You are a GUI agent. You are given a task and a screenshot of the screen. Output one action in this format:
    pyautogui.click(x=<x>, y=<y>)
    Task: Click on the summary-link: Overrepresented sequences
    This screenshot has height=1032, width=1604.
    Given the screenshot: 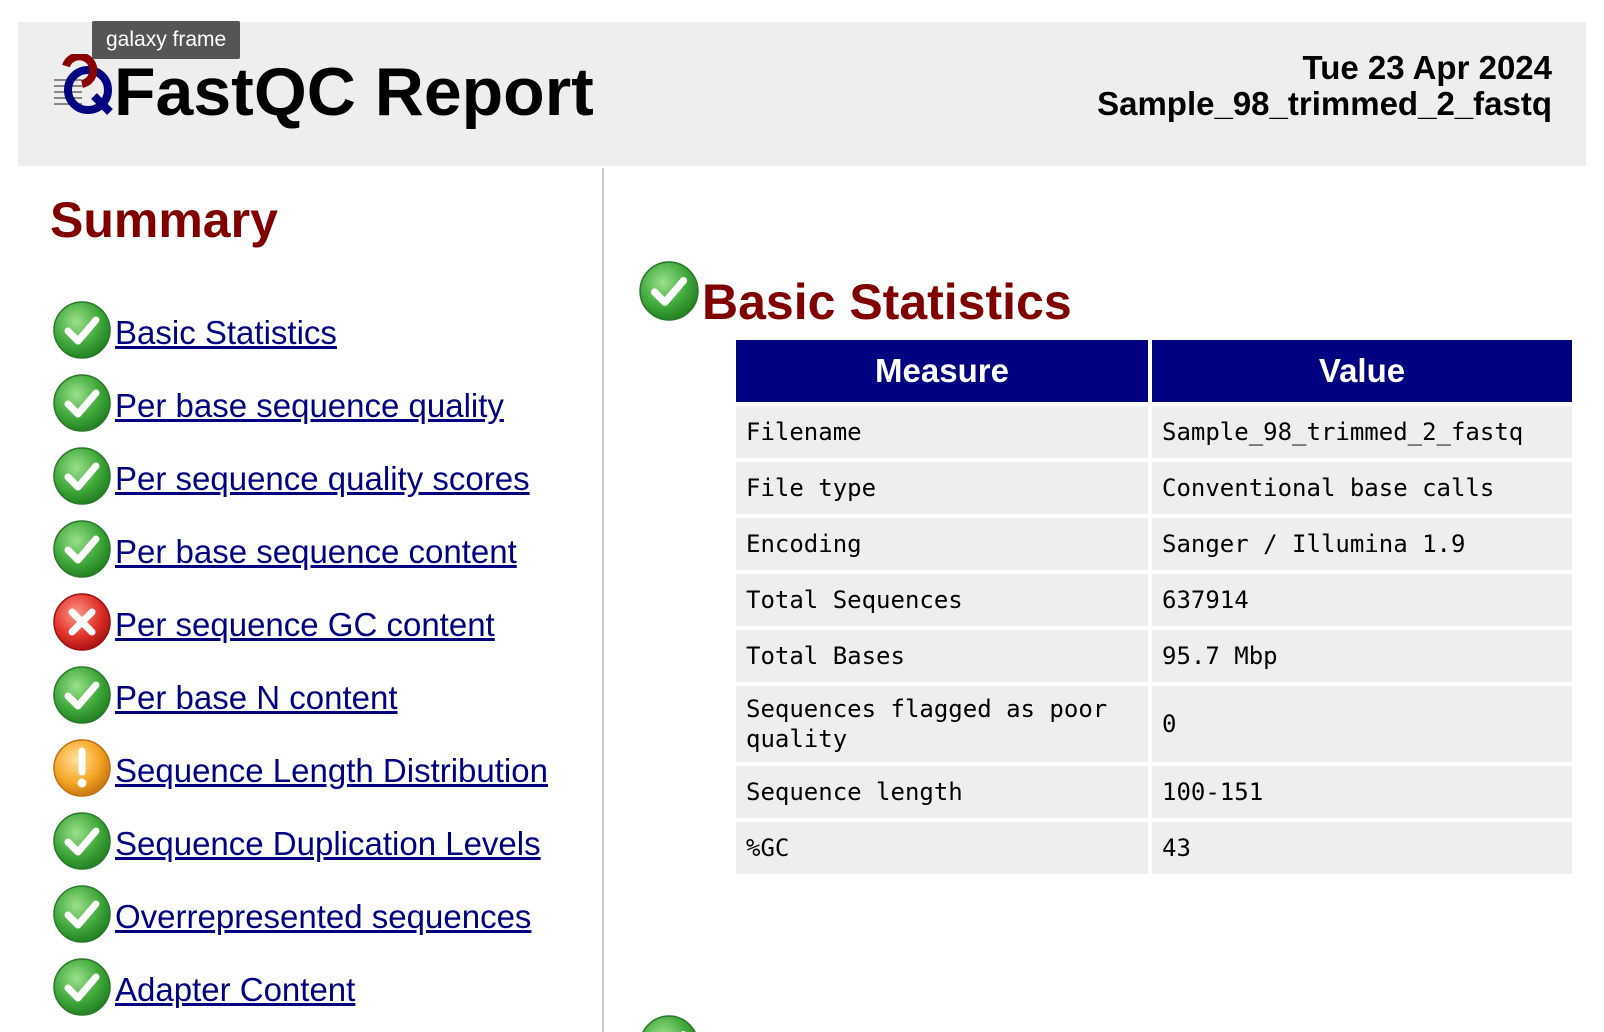 What is the action you would take?
    pyautogui.click(x=323, y=917)
    